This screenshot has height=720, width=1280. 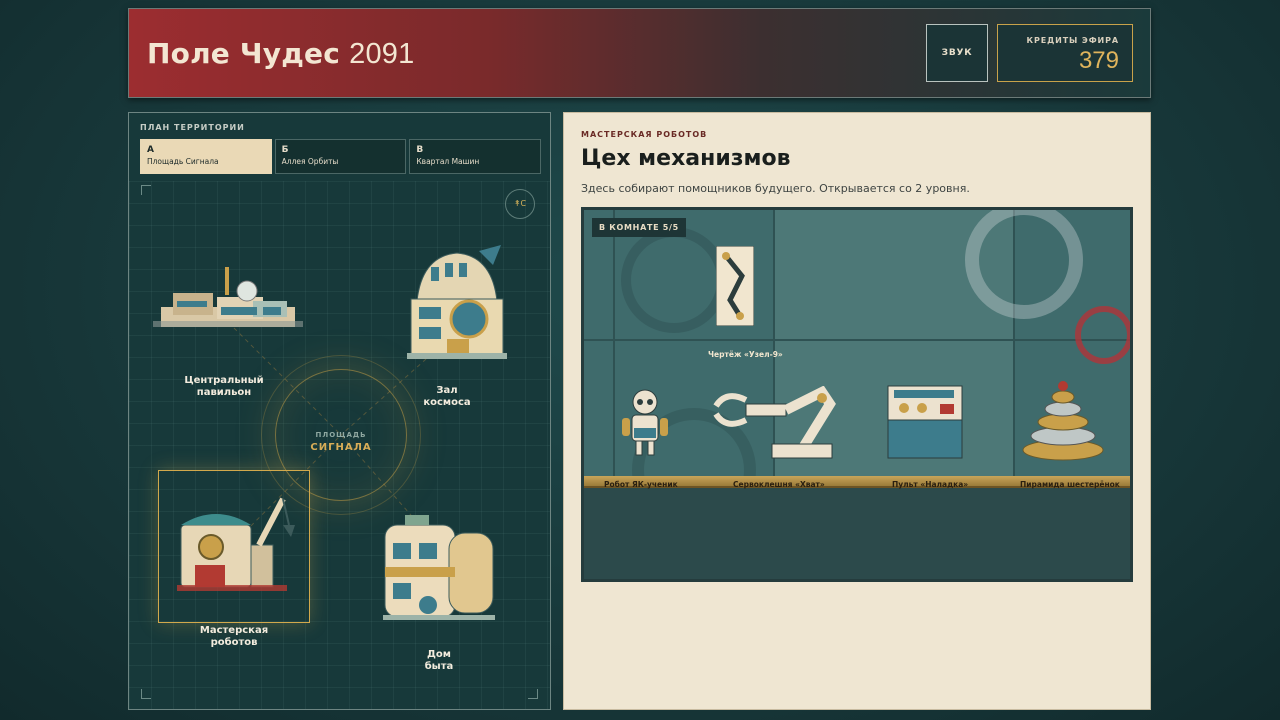 What do you see at coordinates (447, 402) in the screenshot?
I see `building-label-line: космоса` at bounding box center [447, 402].